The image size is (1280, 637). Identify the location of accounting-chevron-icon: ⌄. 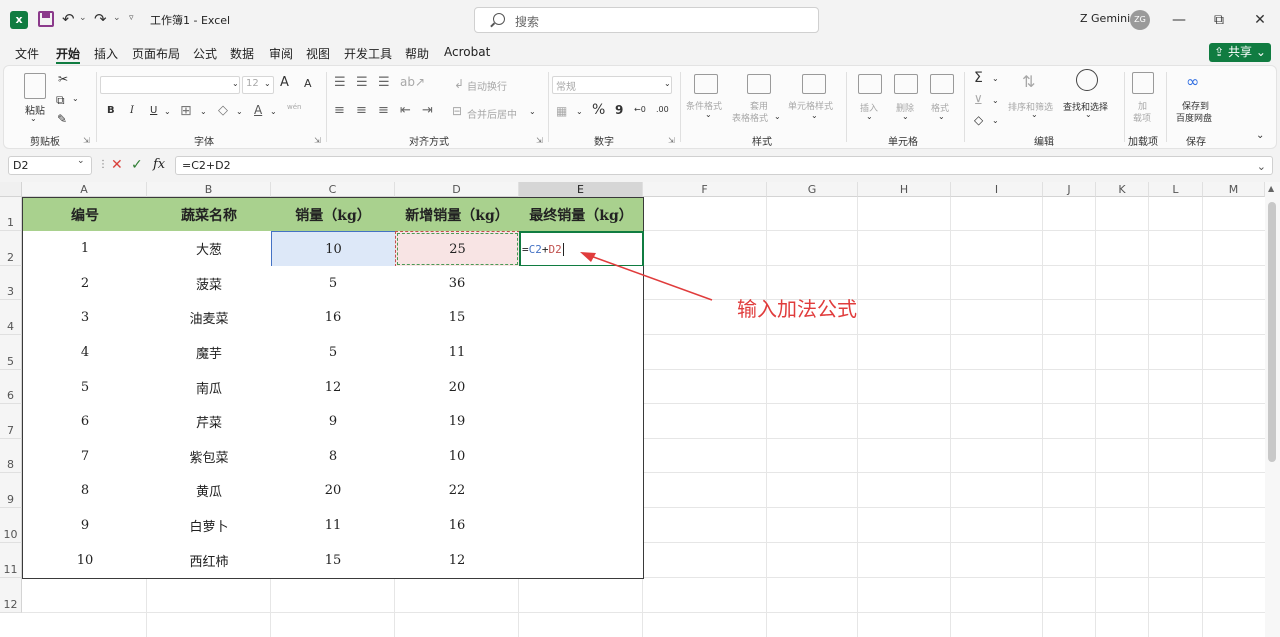
(579, 111).